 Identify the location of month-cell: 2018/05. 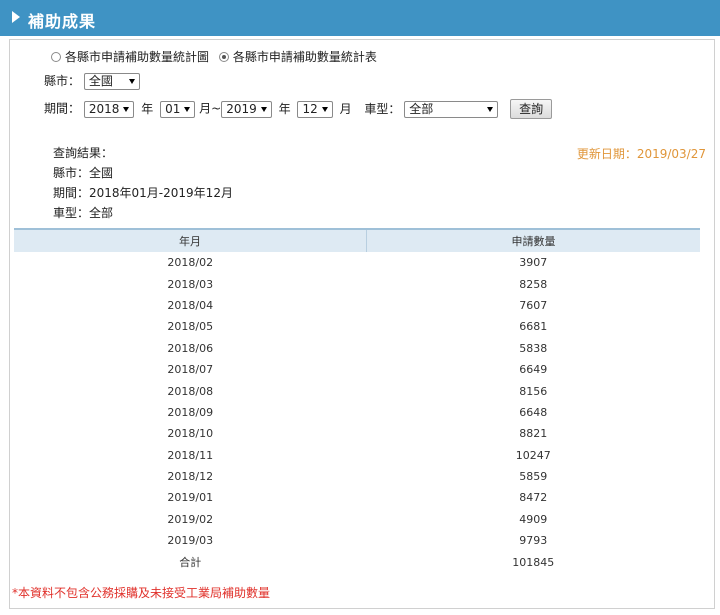
(190, 327).